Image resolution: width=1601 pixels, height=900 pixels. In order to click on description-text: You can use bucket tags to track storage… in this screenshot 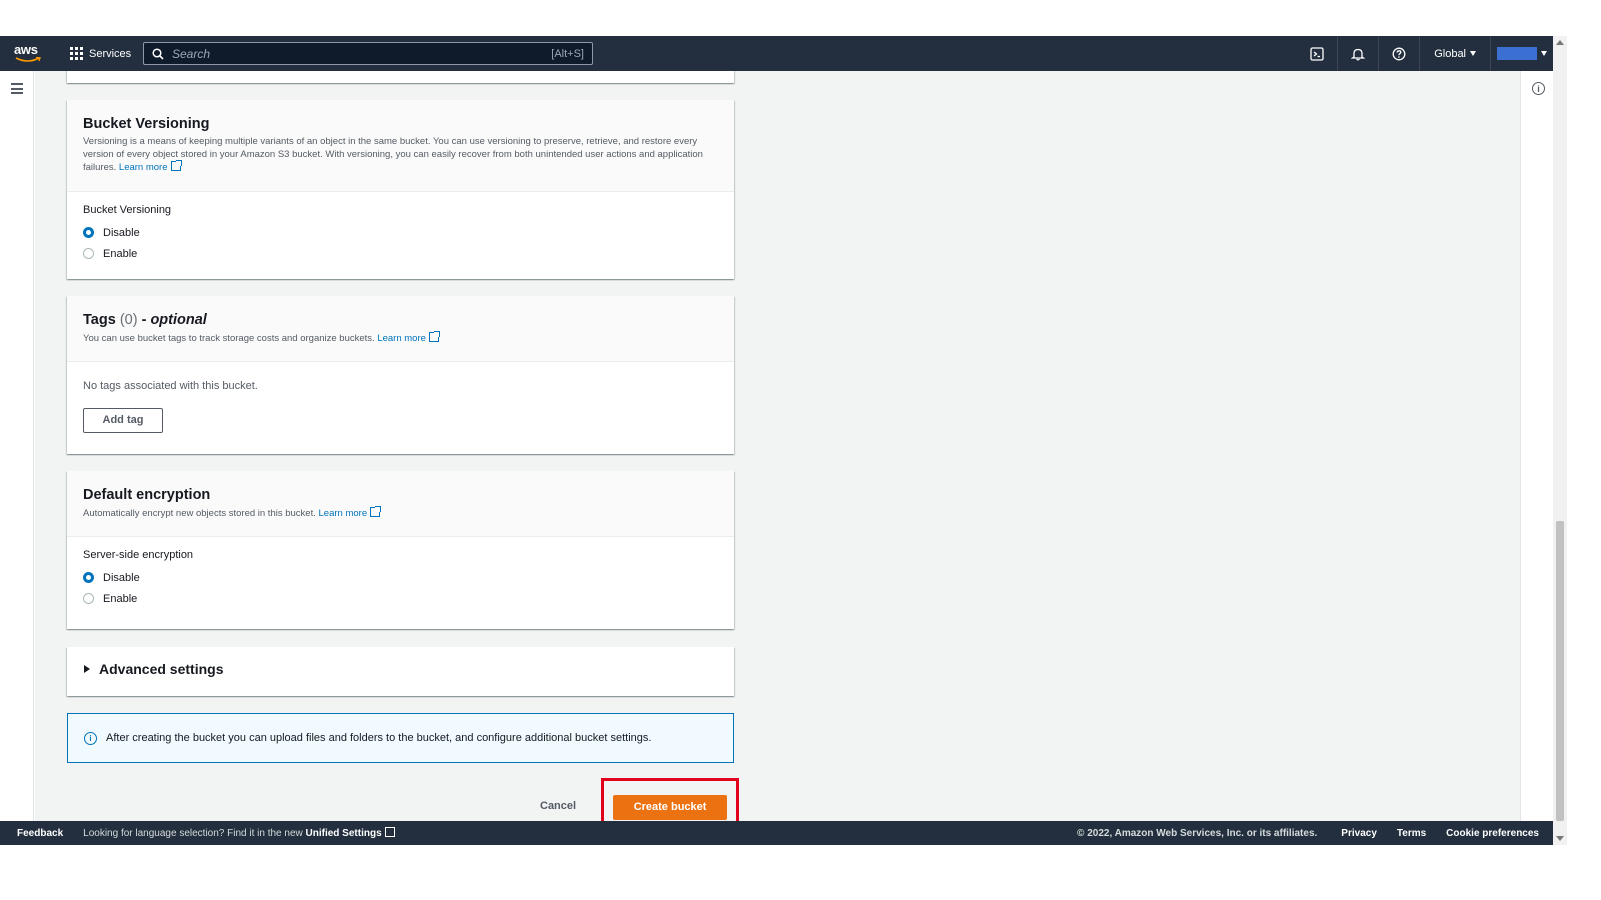, I will do `click(229, 338)`.